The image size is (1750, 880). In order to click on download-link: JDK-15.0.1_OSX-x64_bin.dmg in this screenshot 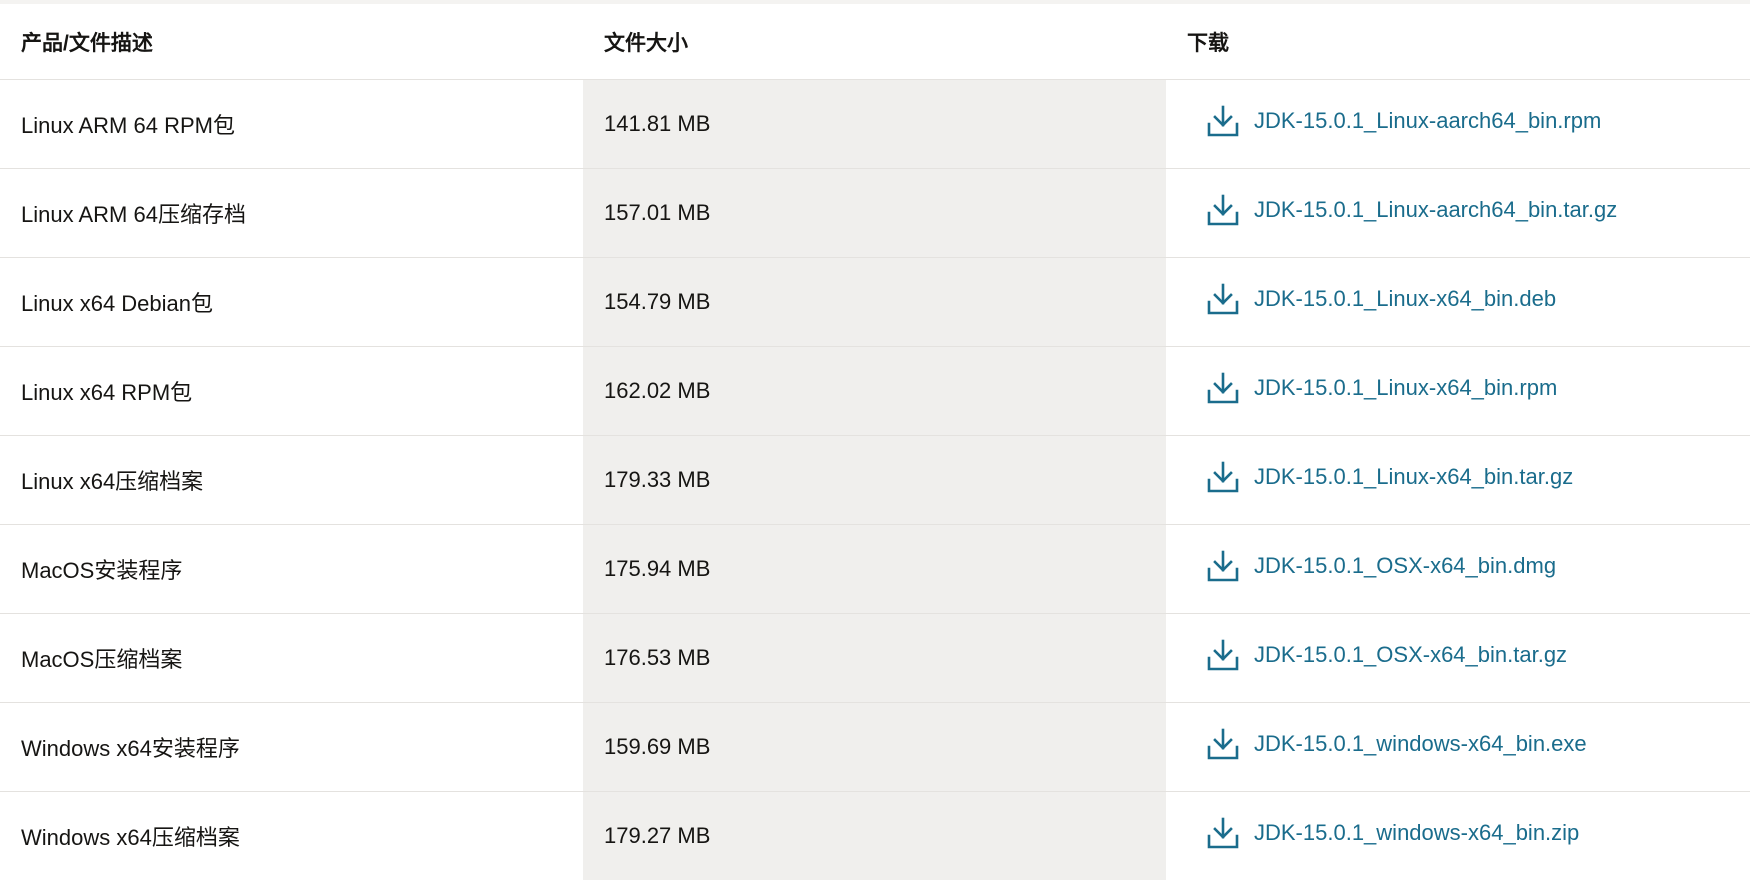, I will do `click(1381, 566)`.